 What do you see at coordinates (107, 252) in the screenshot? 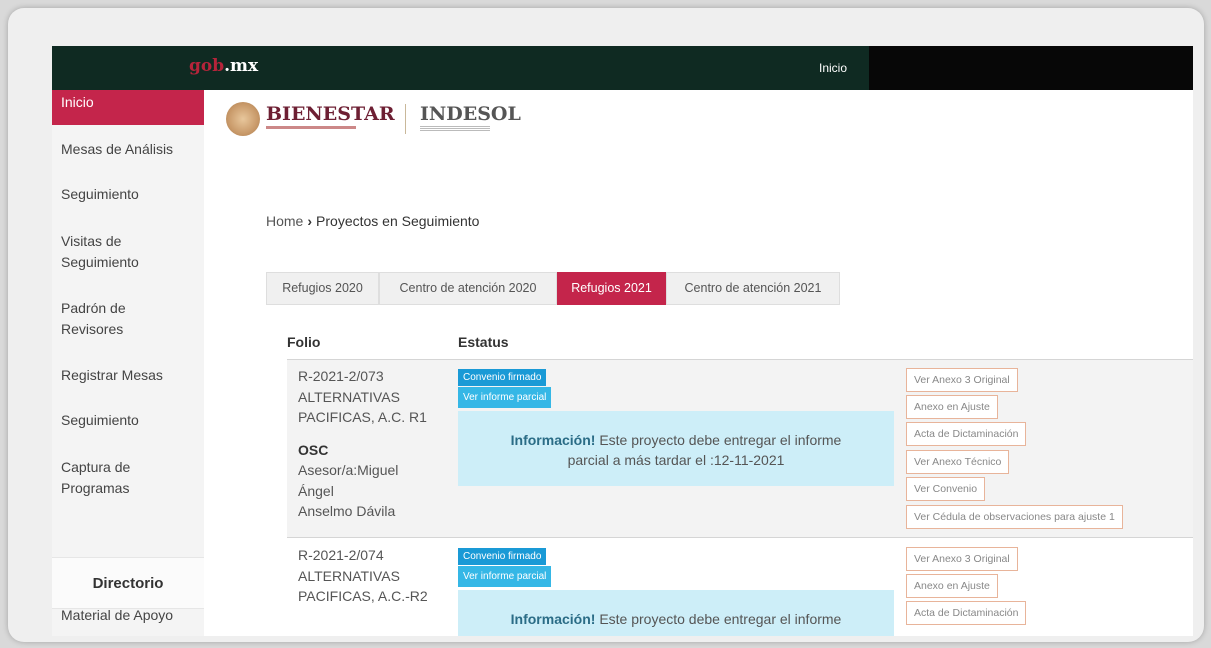
I see `sidebar-item-visitas-seguimiento: Visitas de Seguimiento` at bounding box center [107, 252].